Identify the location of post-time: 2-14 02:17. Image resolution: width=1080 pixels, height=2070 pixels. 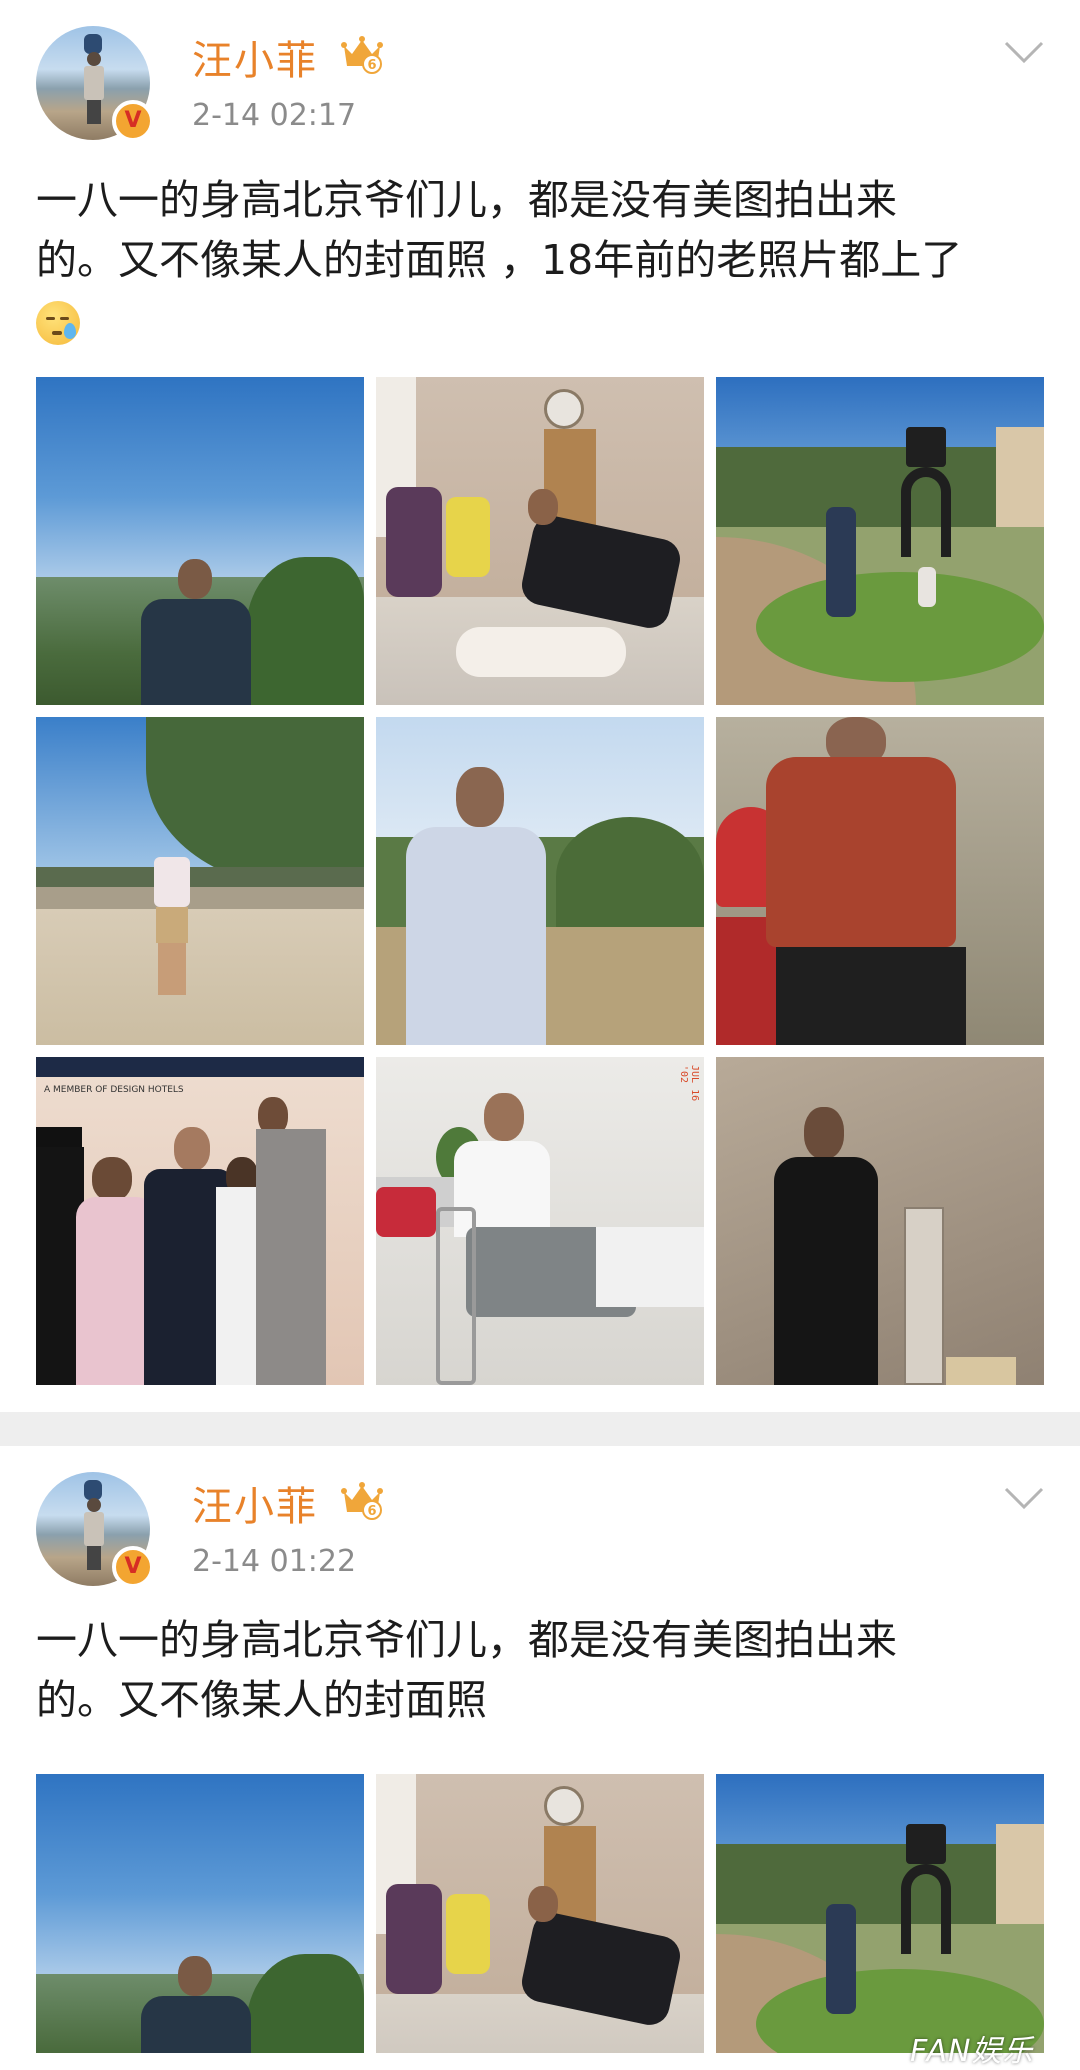
(274, 115).